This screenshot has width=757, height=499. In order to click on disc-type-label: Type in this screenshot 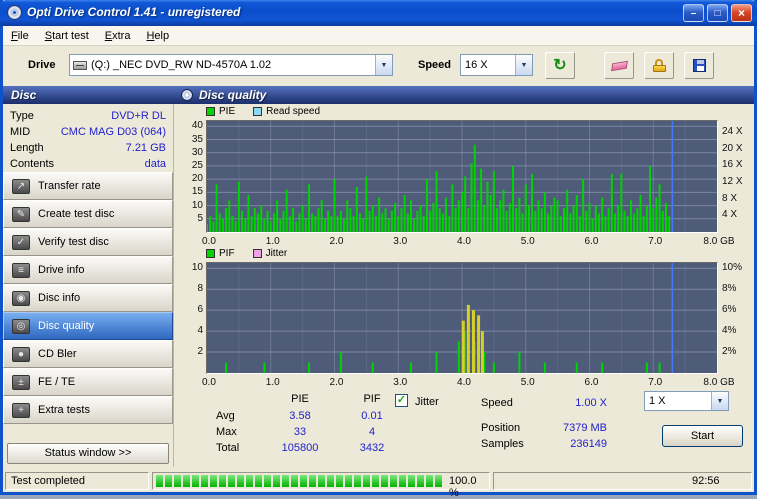, I will do `click(22, 116)`.